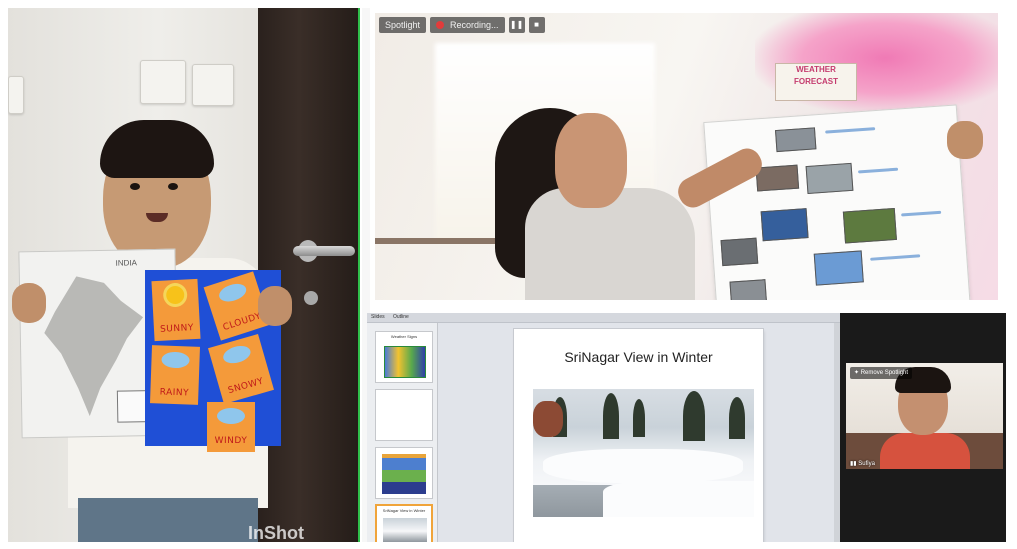 This screenshot has height=549, width=1017. Describe the element at coordinates (603, 318) in the screenshot. I see `slide-pane-header: Slides Outline` at that location.